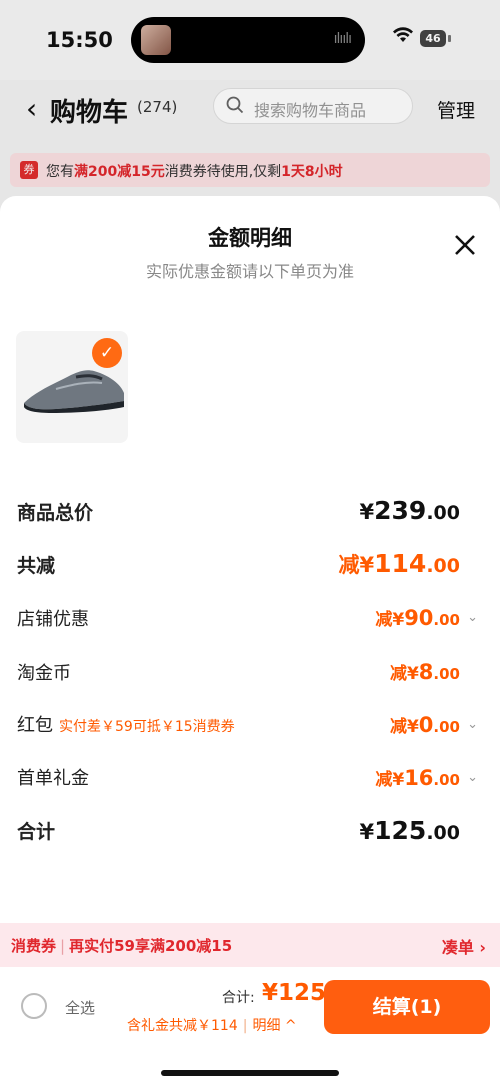 The image size is (500, 1087). I want to click on row-label-subtotal: 商品总价, so click(55, 513).